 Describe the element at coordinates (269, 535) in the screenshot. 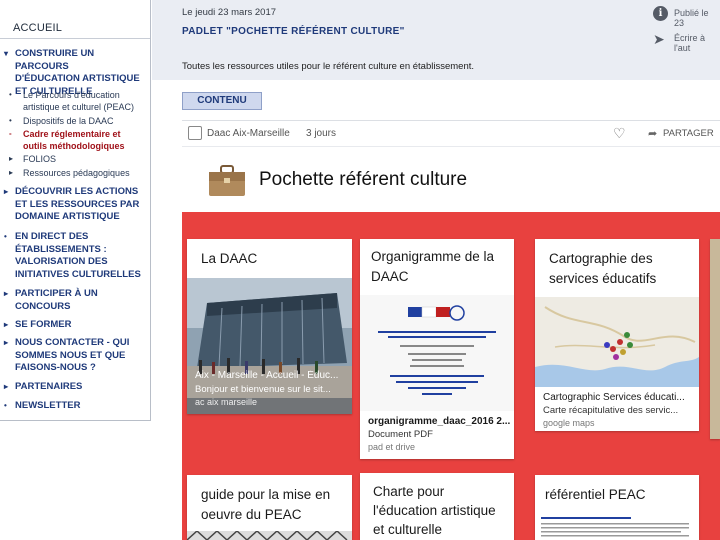

I see `pattern-preview` at that location.